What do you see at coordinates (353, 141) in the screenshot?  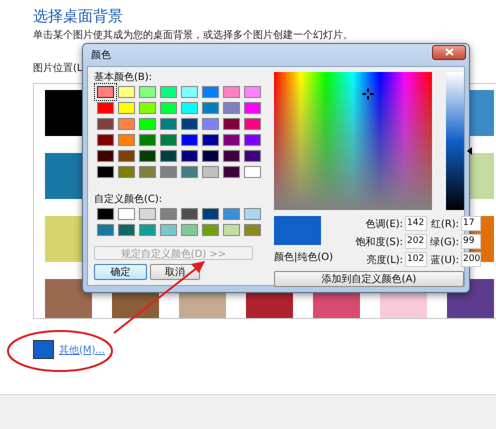 I see `color-spectrum` at bounding box center [353, 141].